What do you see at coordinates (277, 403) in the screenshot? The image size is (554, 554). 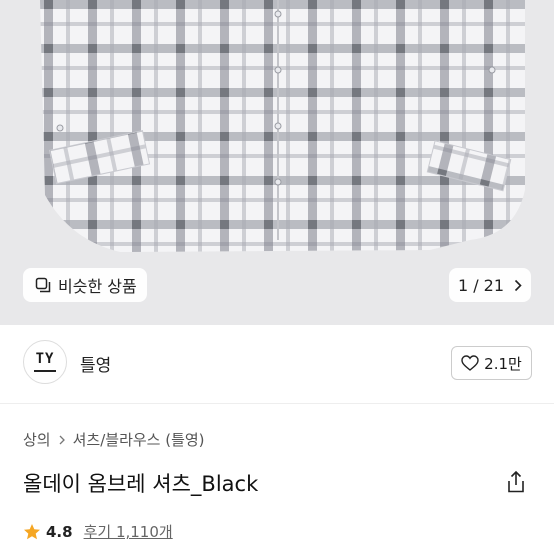 I see `divider` at bounding box center [277, 403].